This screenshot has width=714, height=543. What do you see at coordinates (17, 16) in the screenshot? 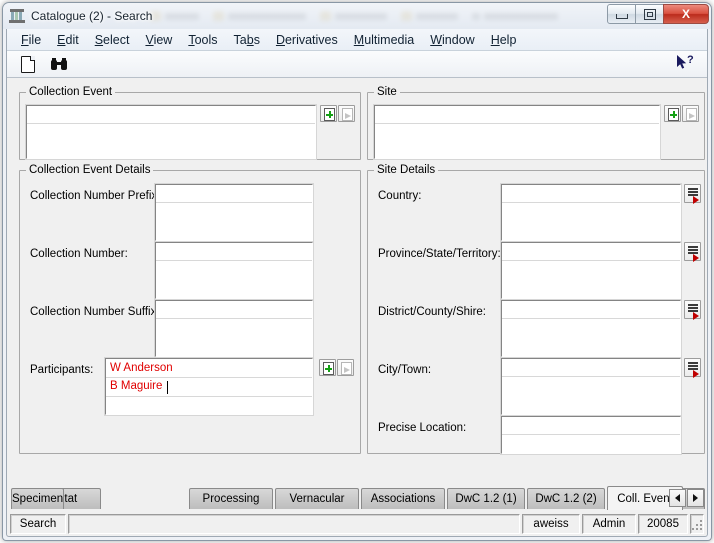
I see `specimen-case-icon` at bounding box center [17, 16].